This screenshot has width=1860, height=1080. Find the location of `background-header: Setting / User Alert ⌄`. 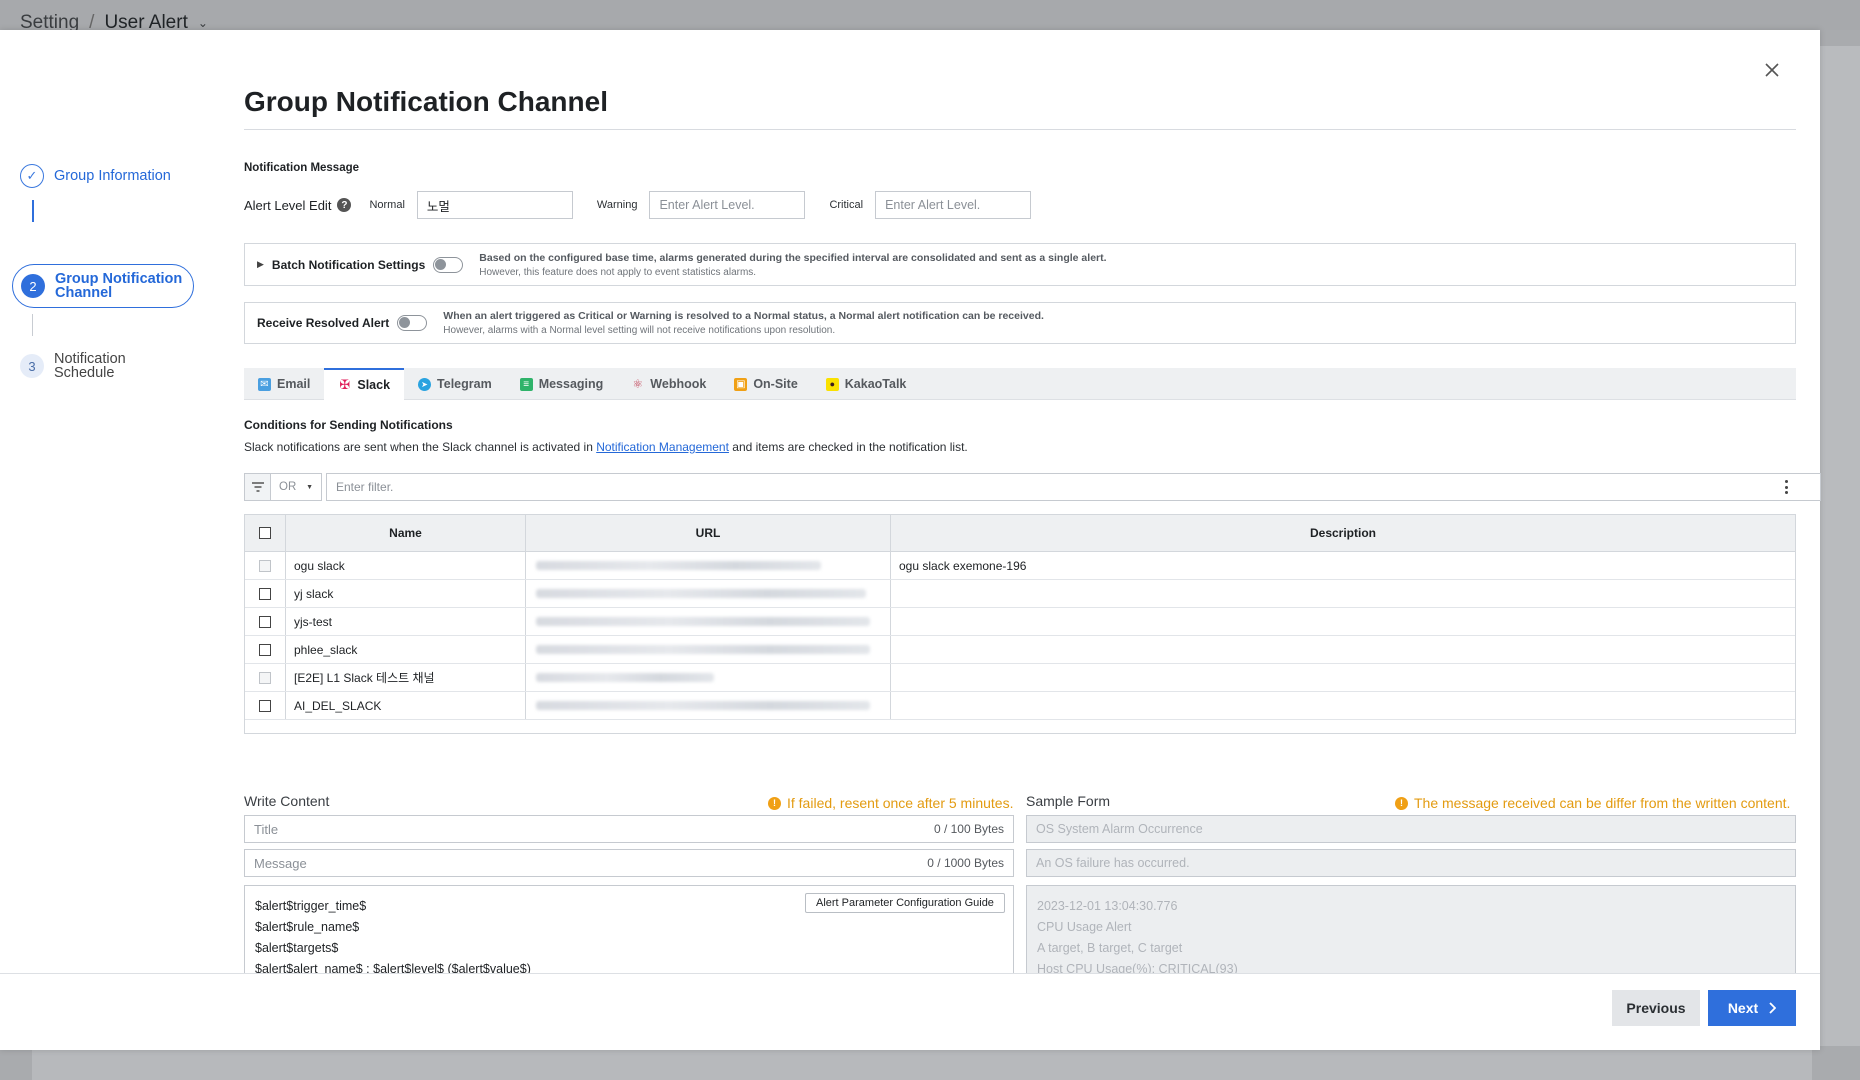

background-header: Setting / User Alert ⌄ is located at coordinates (930, 16).